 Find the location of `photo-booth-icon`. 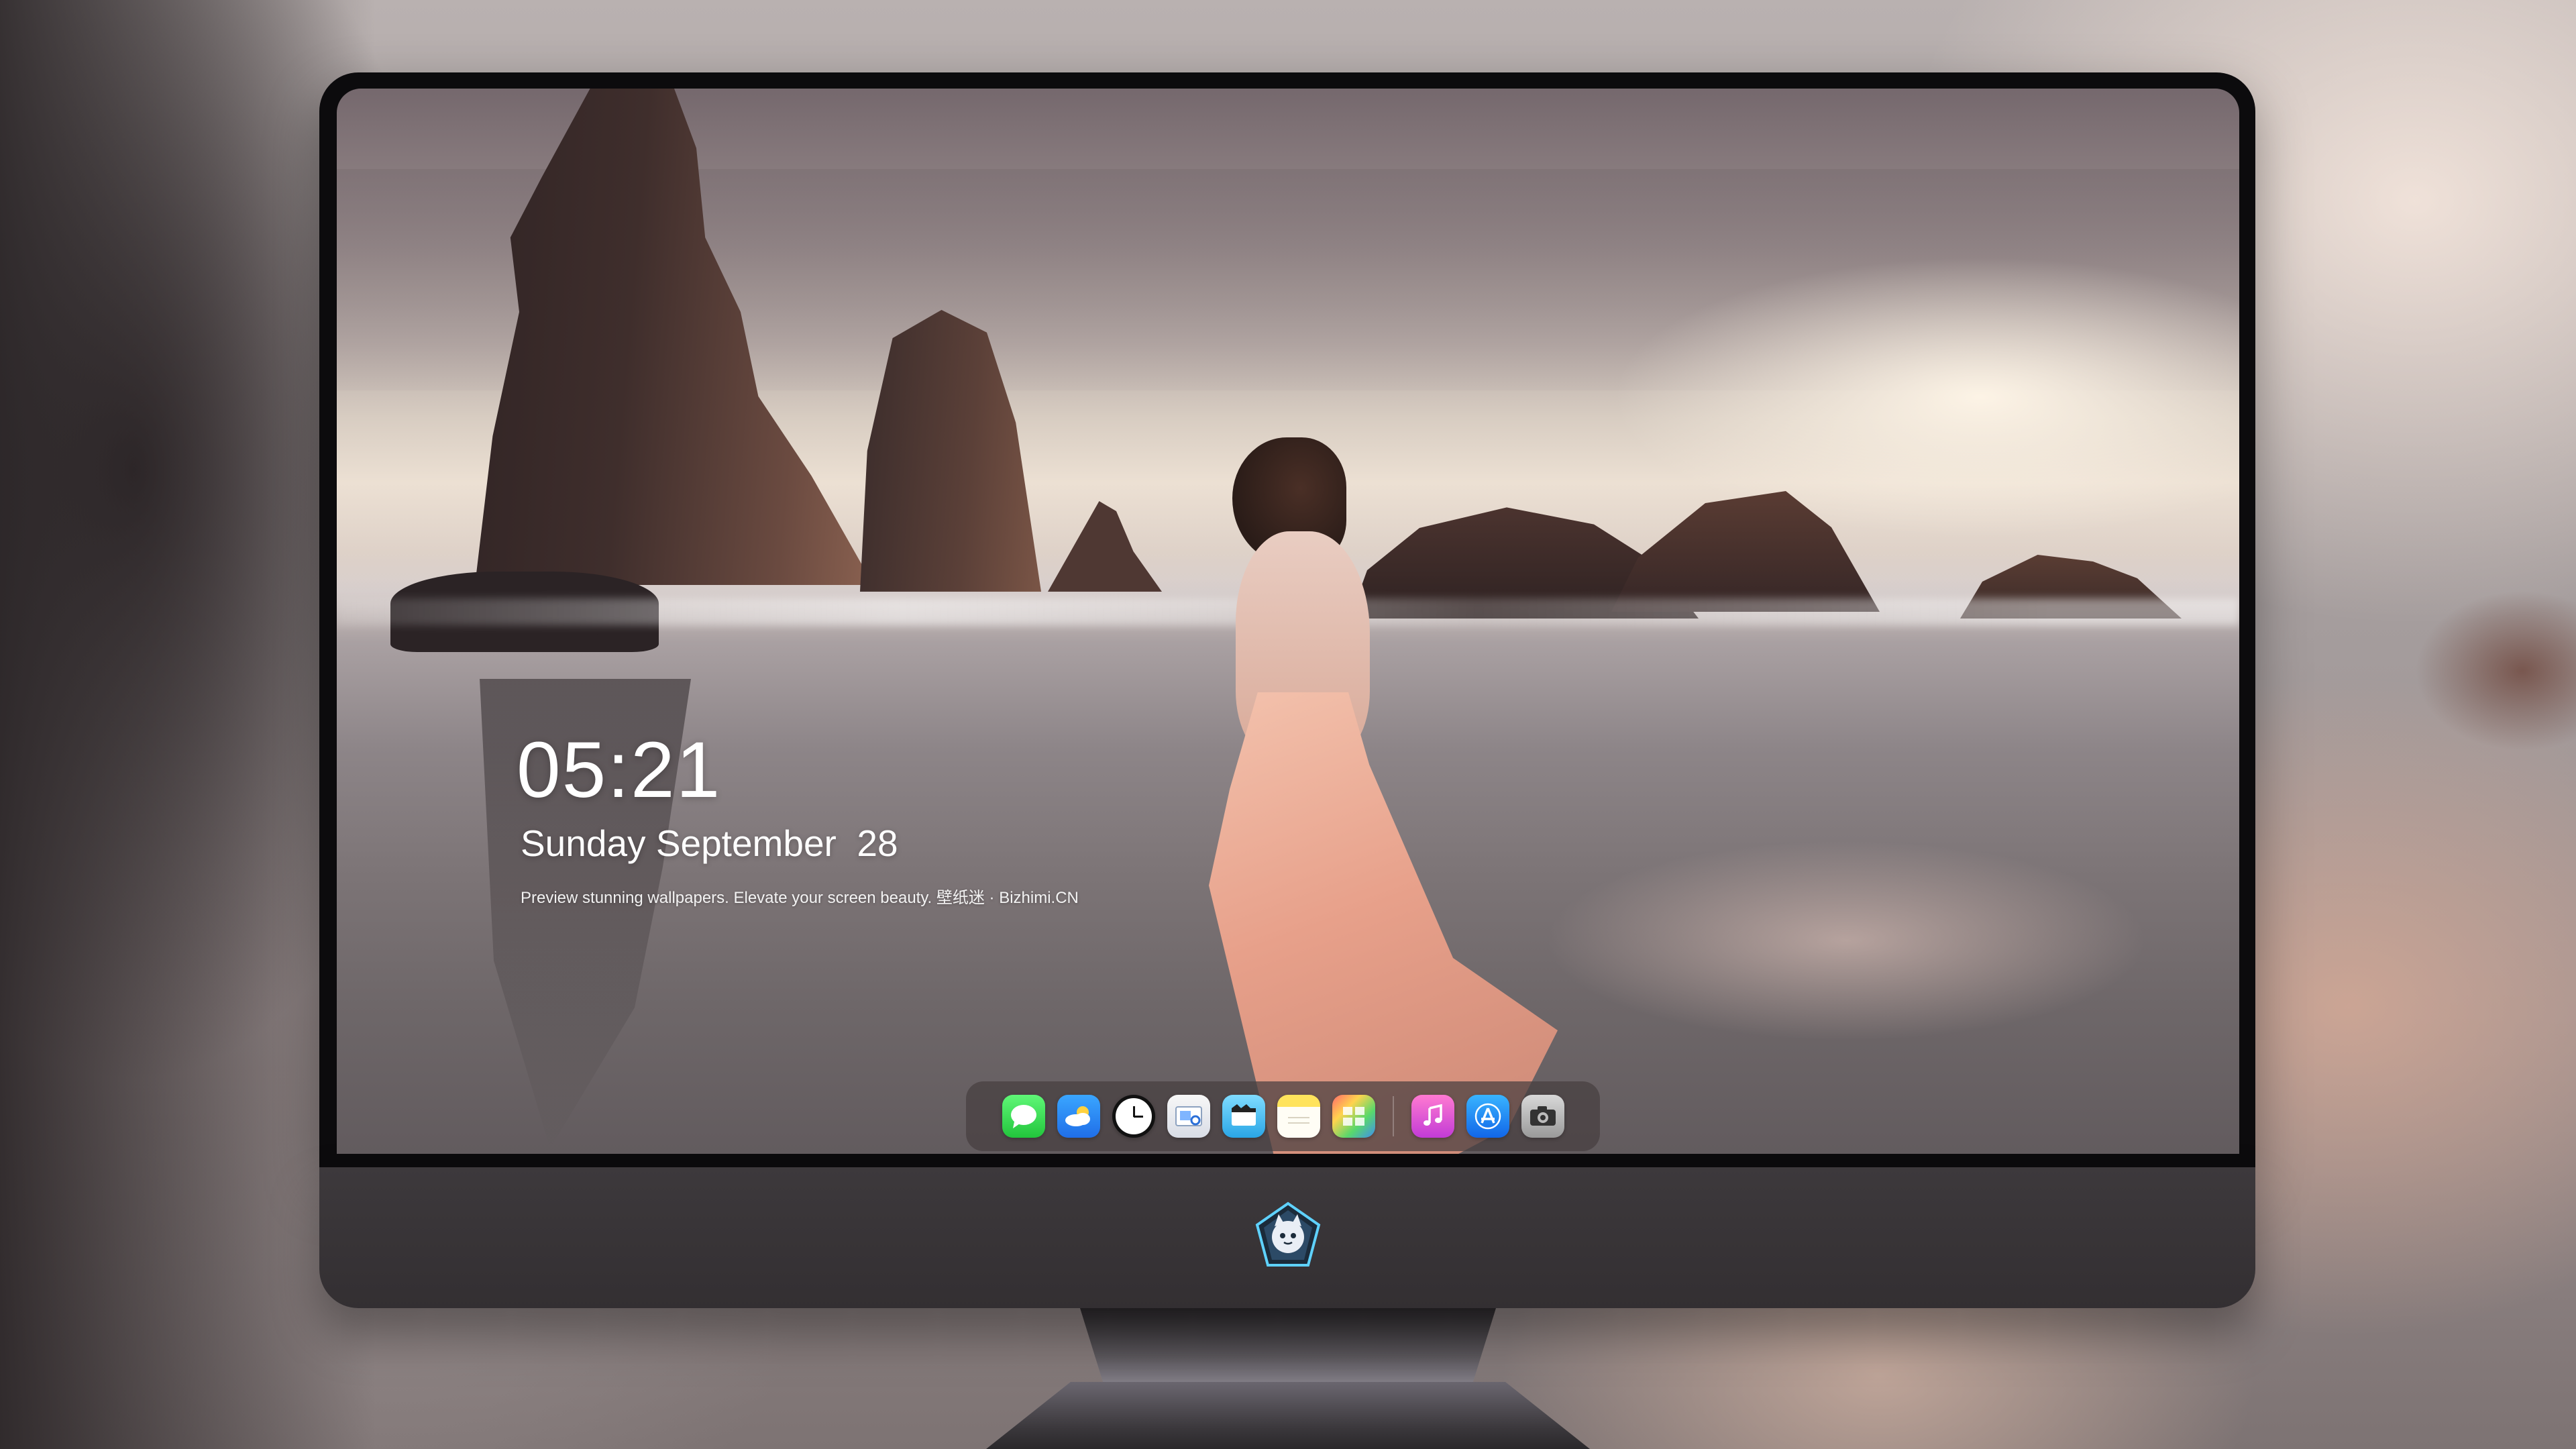

photo-booth-icon is located at coordinates (1353, 1116).